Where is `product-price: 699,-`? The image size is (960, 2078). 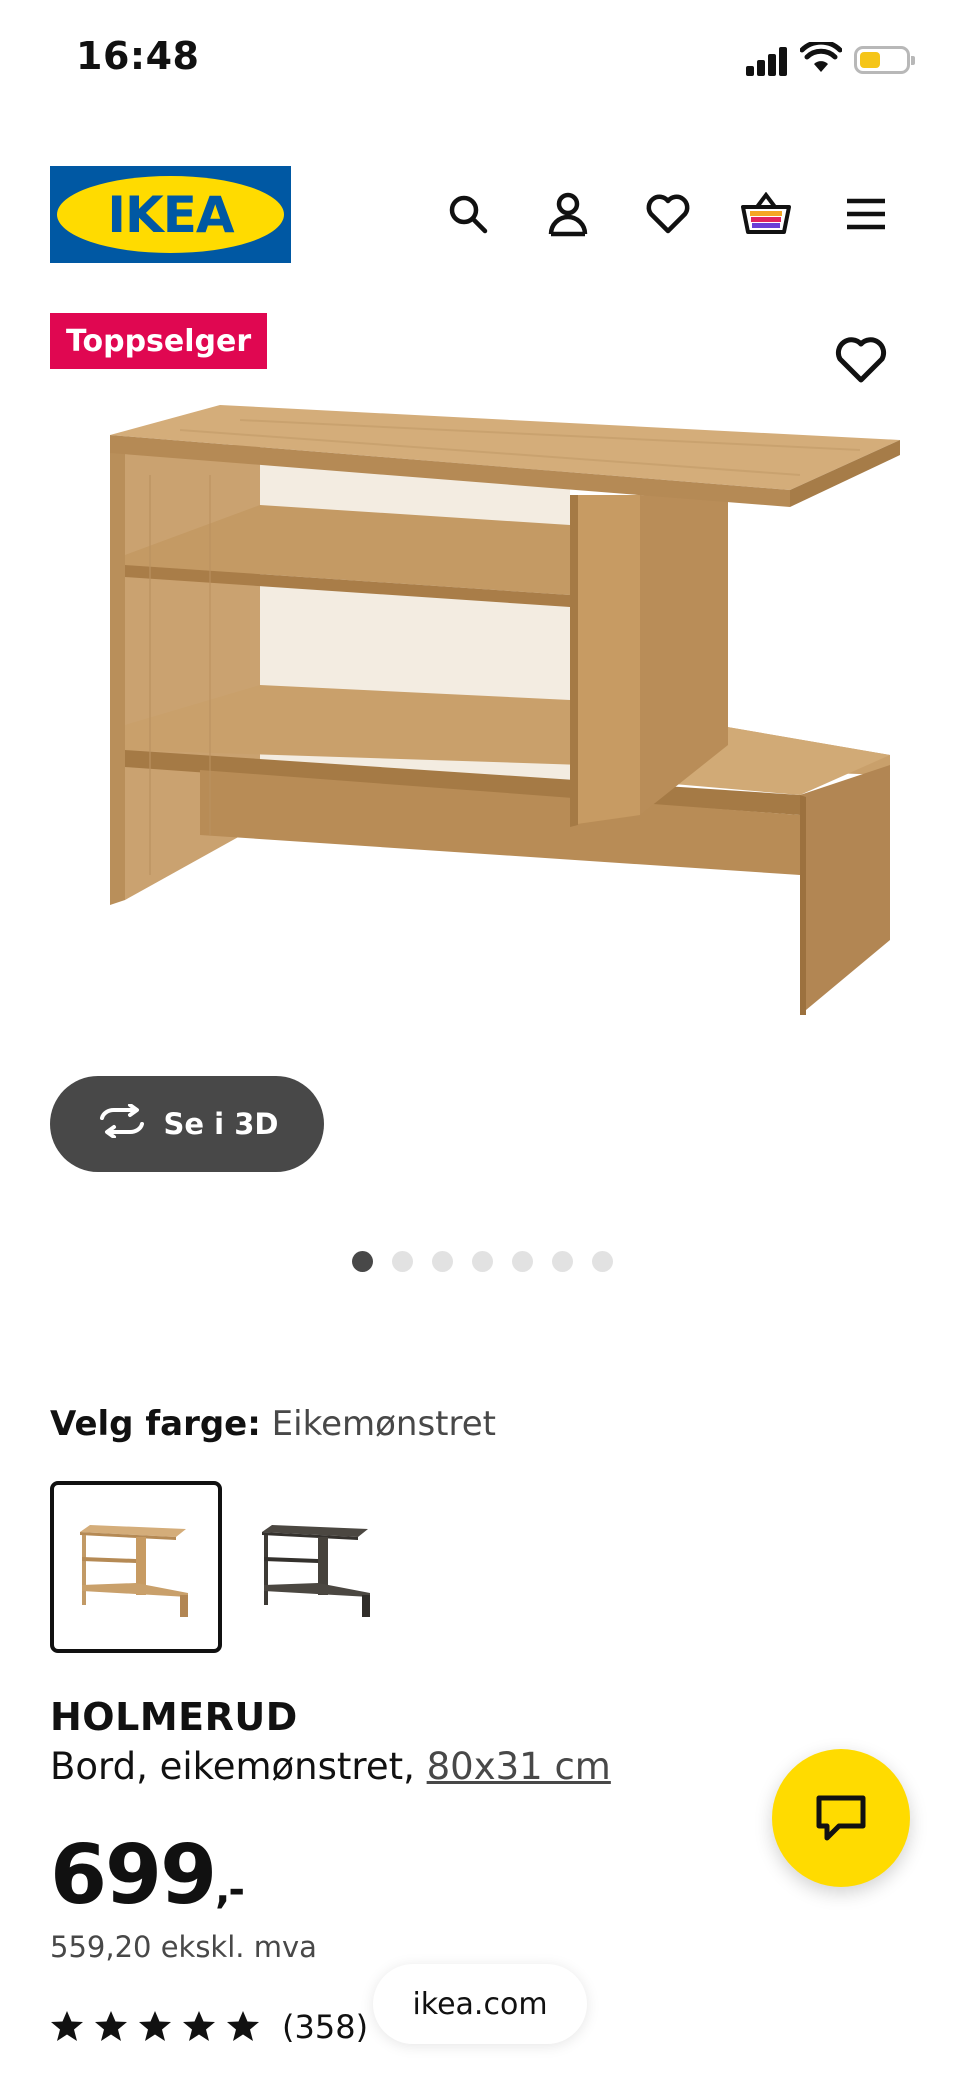 product-price: 699,- is located at coordinates (147, 1875).